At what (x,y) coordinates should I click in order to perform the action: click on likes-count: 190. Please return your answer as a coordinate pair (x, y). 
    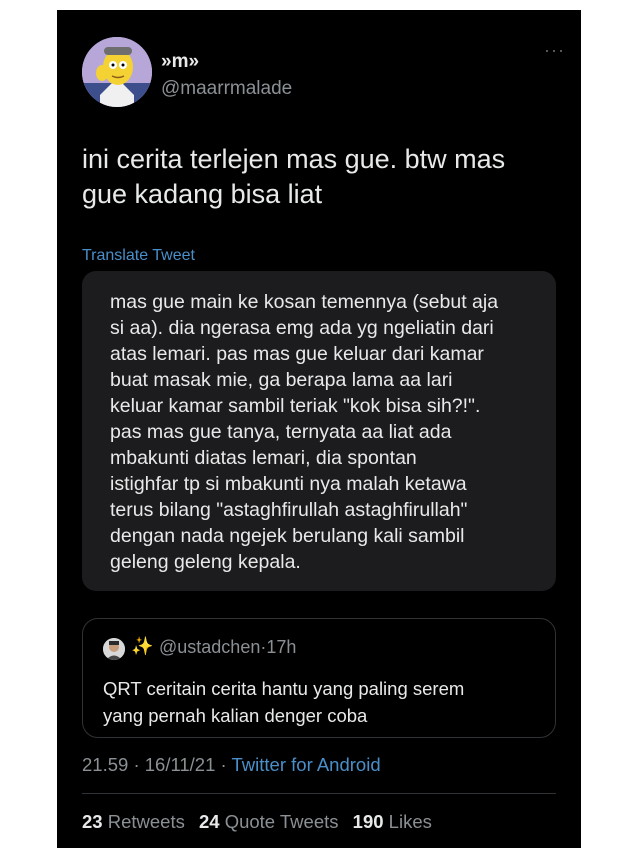
    Looking at the image, I should click on (368, 821).